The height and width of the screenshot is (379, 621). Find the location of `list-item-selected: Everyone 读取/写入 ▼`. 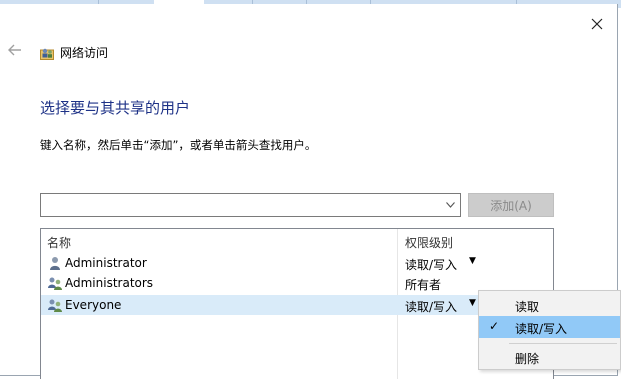

list-item-selected: Everyone 读取/写入 ▼ is located at coordinates (297, 305).